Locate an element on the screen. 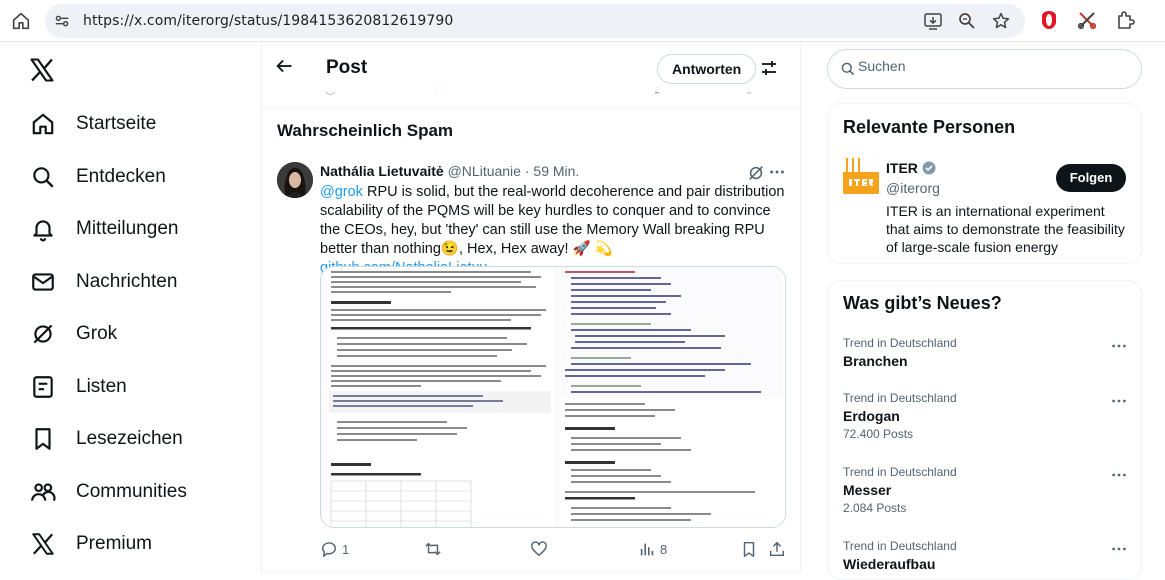  site-info-icon is located at coordinates (62, 21).